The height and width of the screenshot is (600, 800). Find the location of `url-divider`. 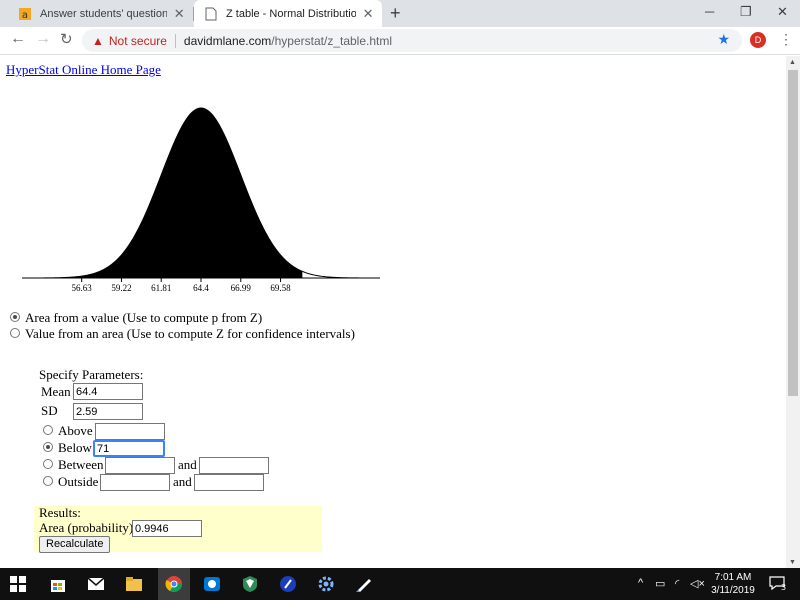

url-divider is located at coordinates (175, 40).